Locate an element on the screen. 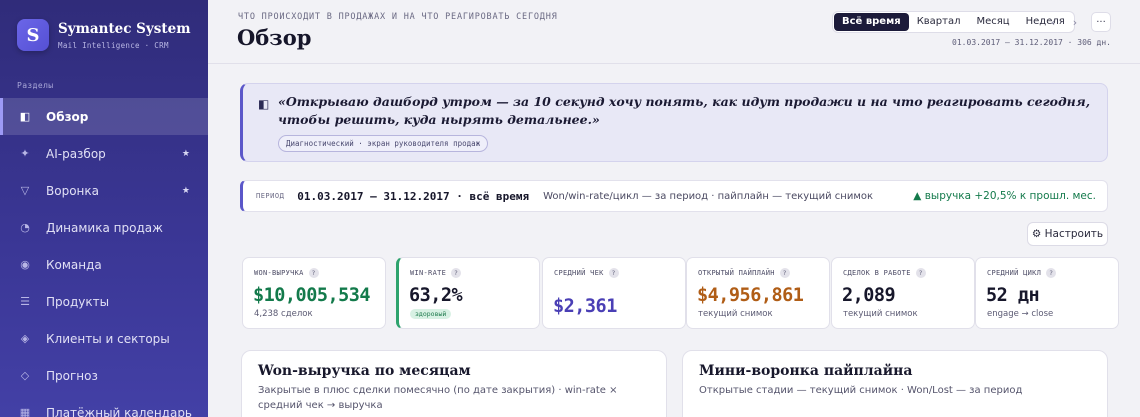  page-title: Обзор is located at coordinates (274, 37).